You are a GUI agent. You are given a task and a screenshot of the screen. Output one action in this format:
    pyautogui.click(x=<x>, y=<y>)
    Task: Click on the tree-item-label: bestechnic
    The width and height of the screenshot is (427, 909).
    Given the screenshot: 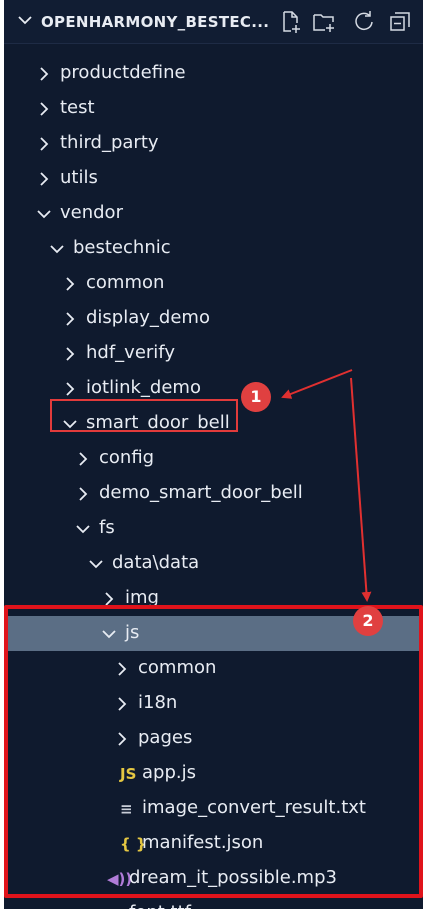 What is the action you would take?
    pyautogui.click(x=122, y=247)
    